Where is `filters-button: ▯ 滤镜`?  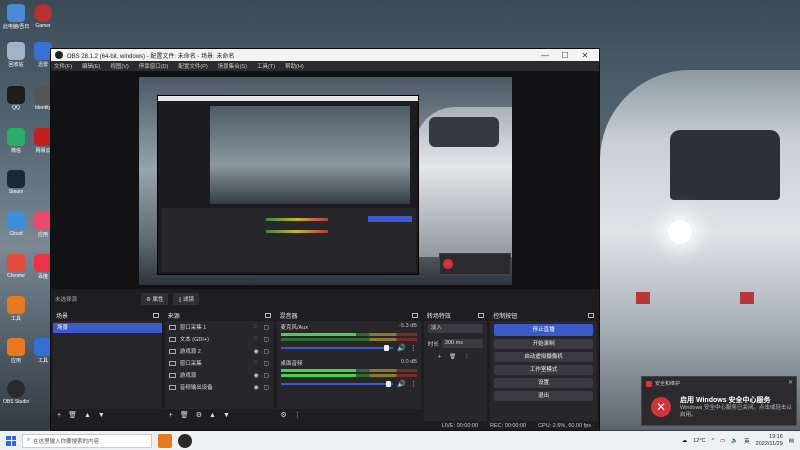 filters-button: ▯ 滤镜 is located at coordinates (186, 299).